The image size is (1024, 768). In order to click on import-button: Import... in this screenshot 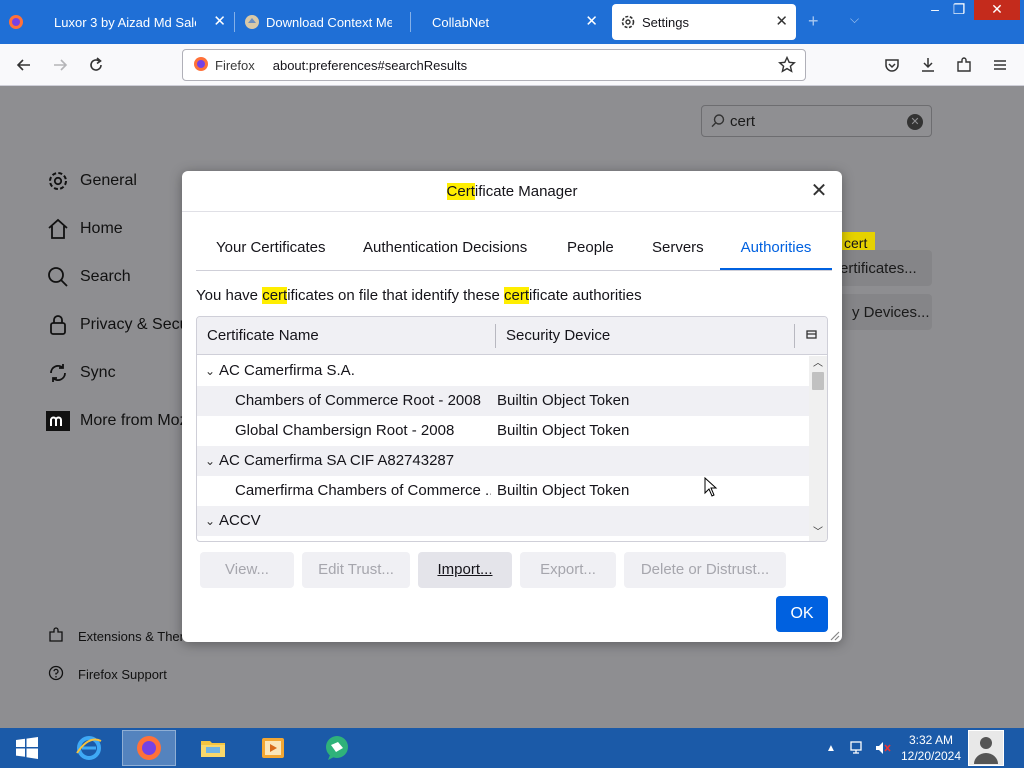, I will do `click(465, 570)`.